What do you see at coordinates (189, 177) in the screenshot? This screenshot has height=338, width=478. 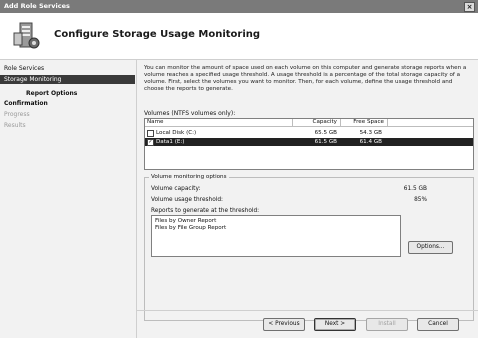 I see `group-legend: Volume monitoring options` at bounding box center [189, 177].